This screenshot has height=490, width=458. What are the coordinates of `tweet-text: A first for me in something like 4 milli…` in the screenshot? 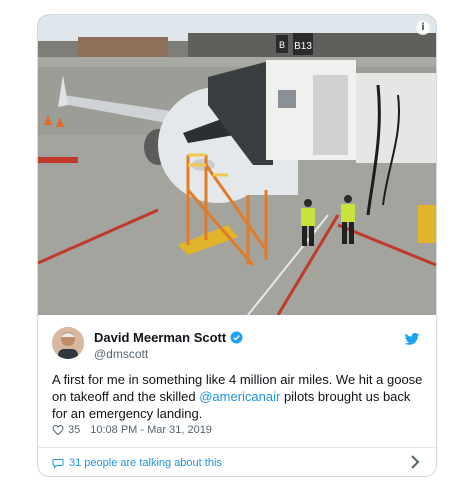 It's located at (238, 396).